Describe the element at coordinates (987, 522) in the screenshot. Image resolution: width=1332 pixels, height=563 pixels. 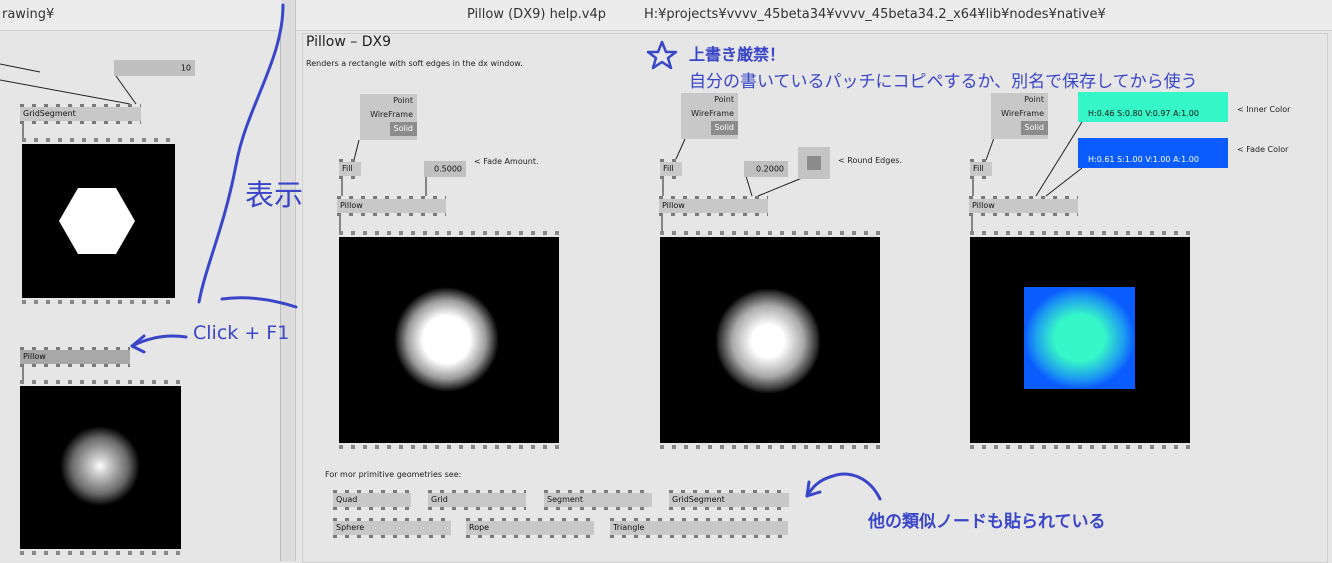
I see `annotation-similar-nodes: 他の類似ノードも貼られている` at that location.